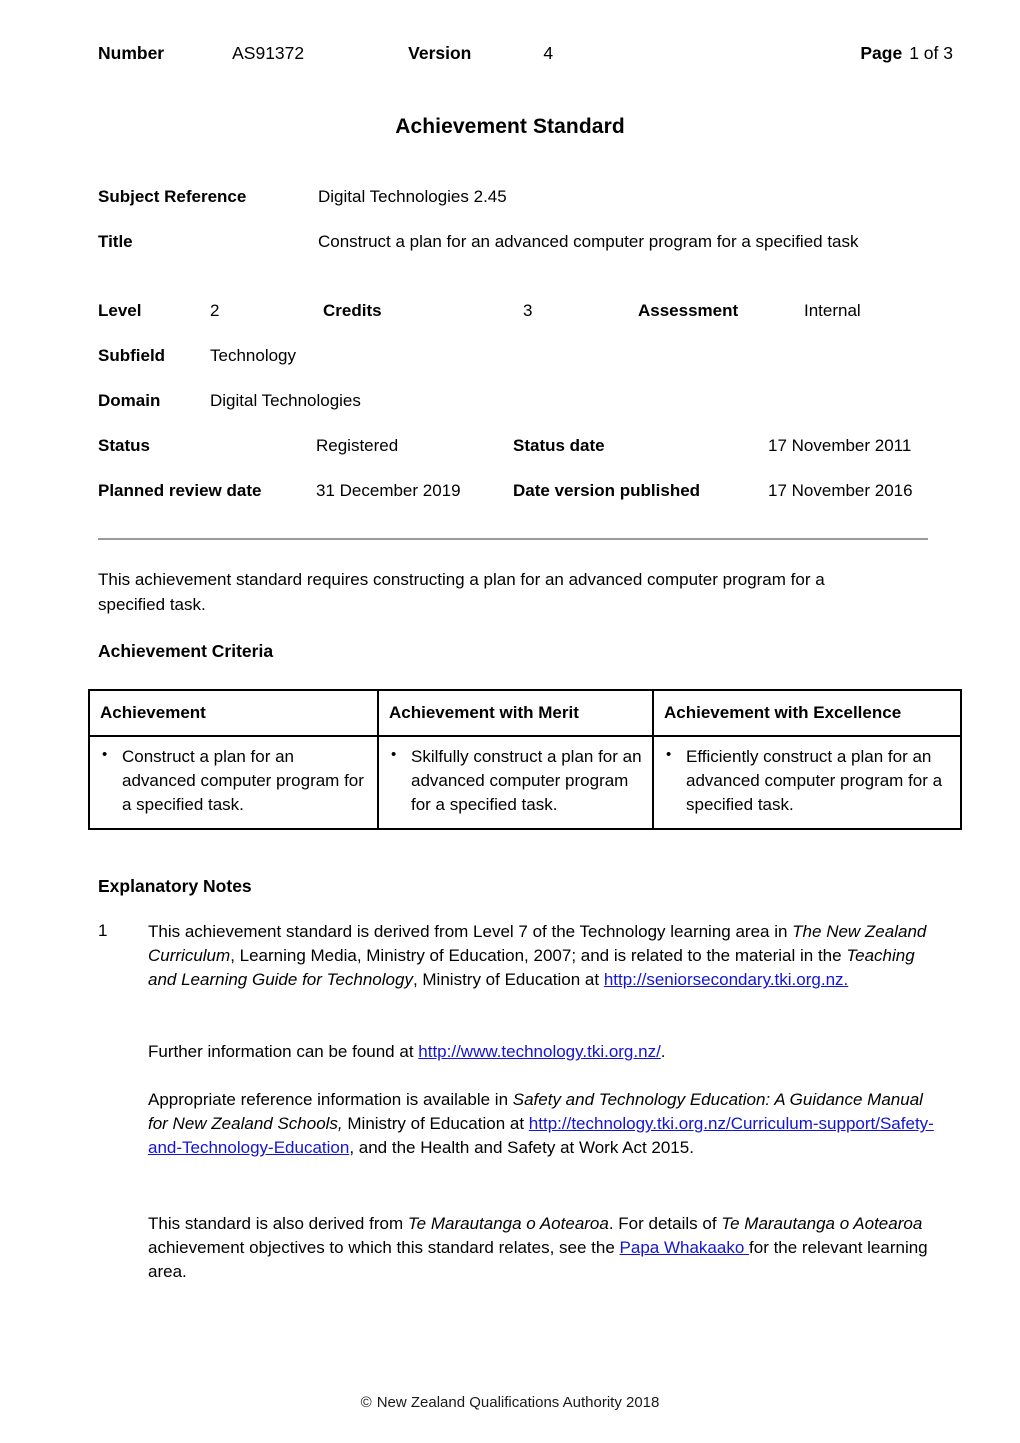  I want to click on header-version-label: Version, so click(440, 53).